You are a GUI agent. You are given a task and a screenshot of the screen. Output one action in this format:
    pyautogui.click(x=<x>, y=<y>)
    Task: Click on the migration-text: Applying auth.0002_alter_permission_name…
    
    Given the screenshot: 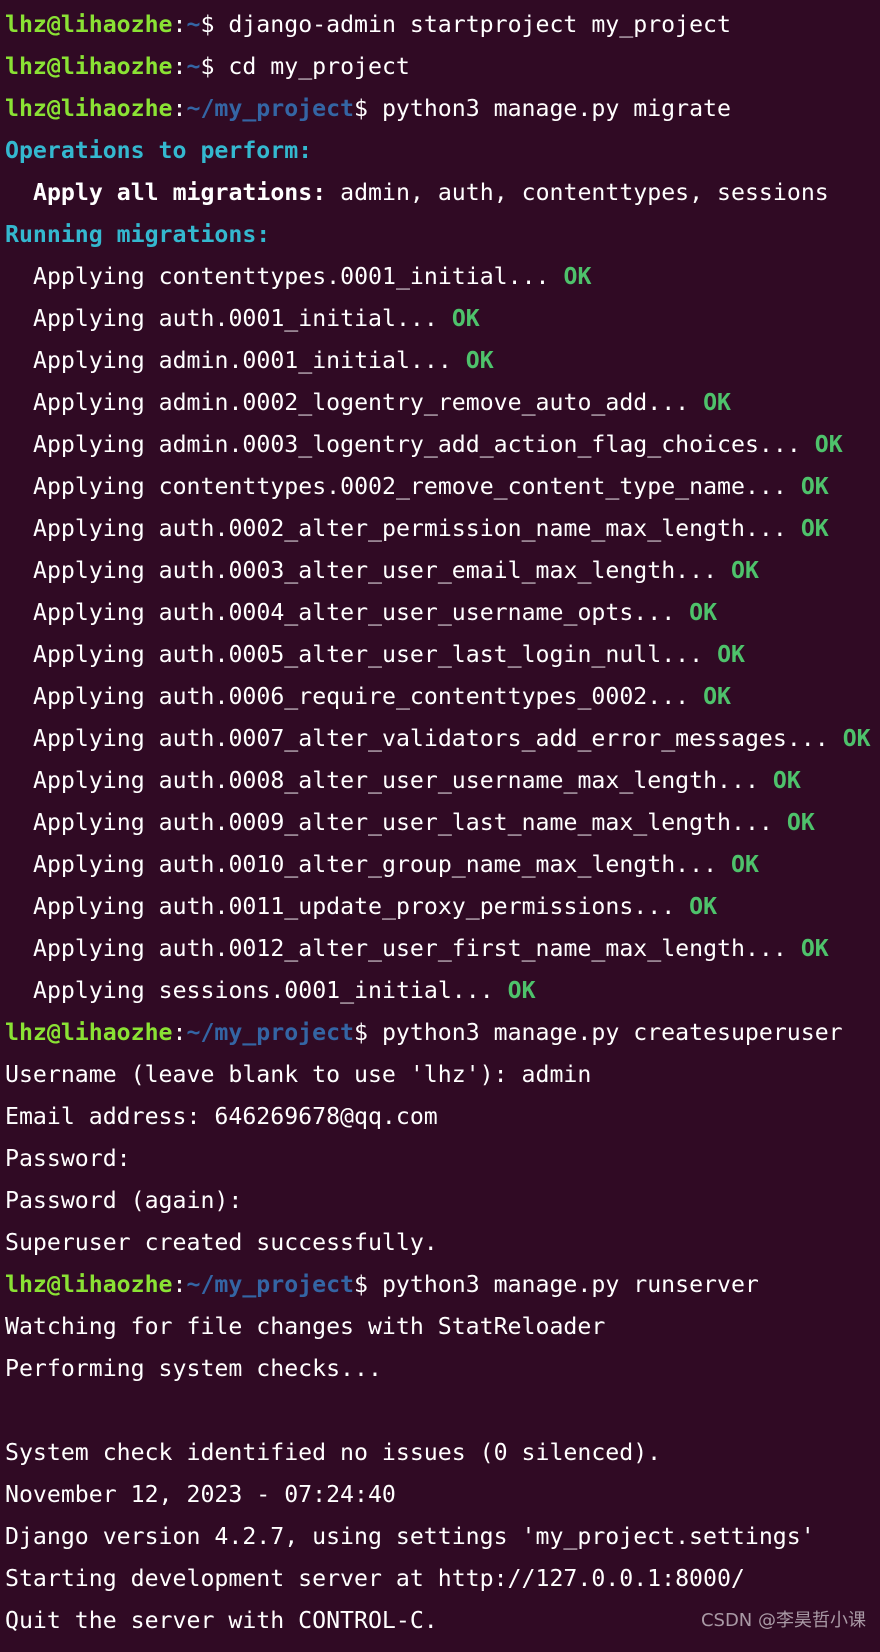 What is the action you would take?
    pyautogui.click(x=410, y=528)
    